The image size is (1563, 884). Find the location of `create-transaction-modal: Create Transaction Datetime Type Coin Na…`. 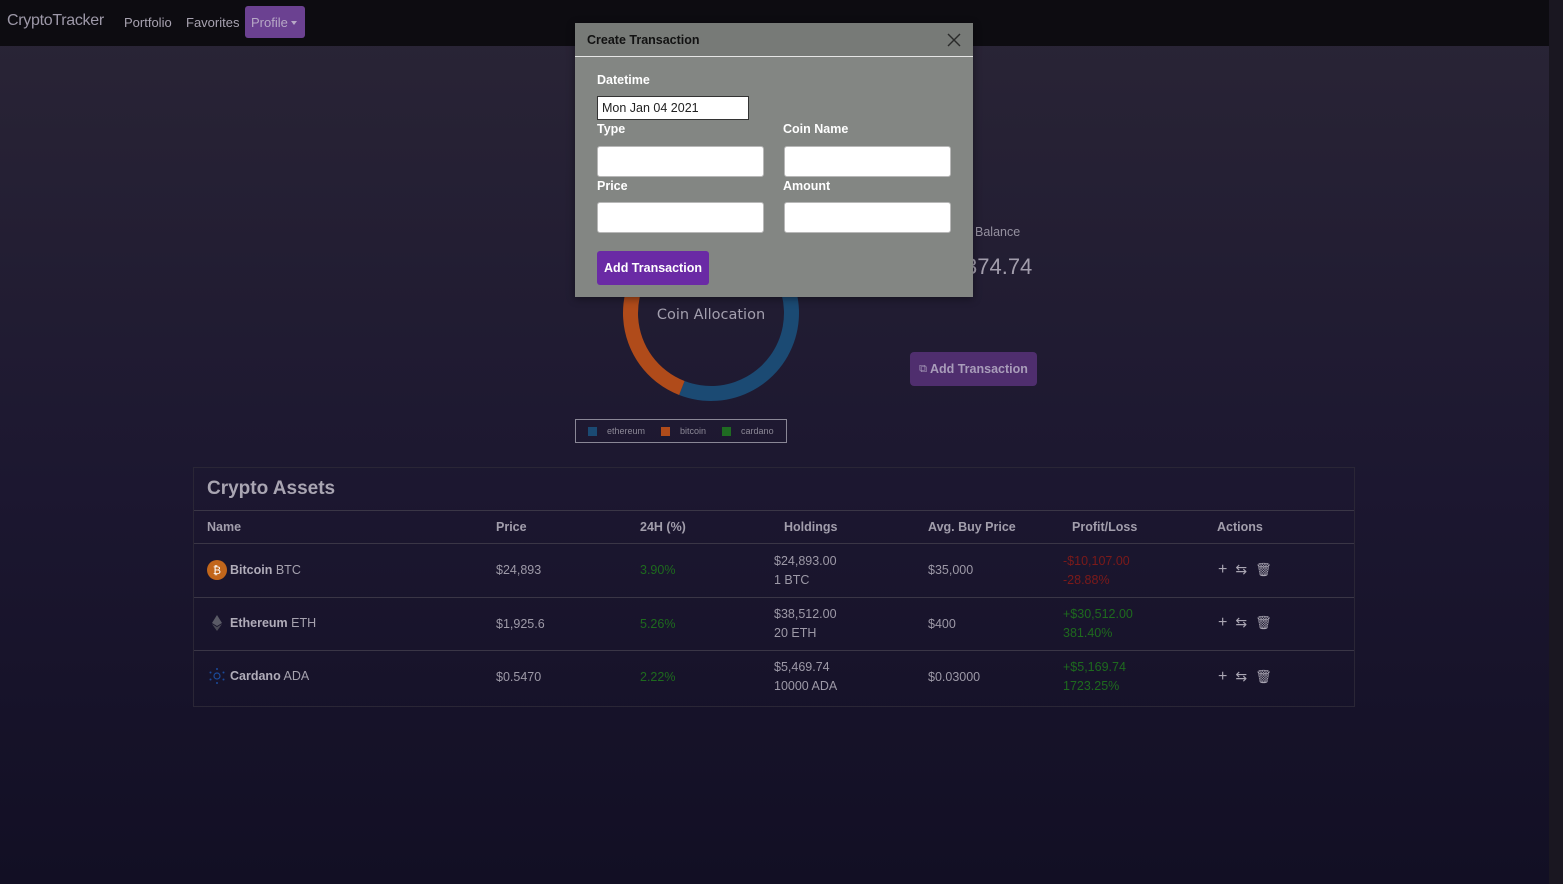

create-transaction-modal: Create Transaction Datetime Type Coin Na… is located at coordinates (774, 160).